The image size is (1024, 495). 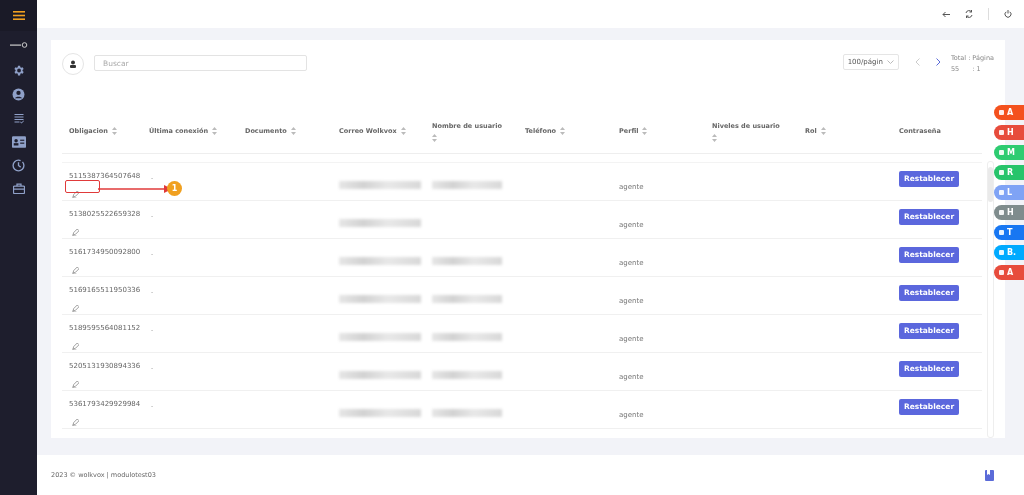 I want to click on list-icon, so click(x=18, y=118).